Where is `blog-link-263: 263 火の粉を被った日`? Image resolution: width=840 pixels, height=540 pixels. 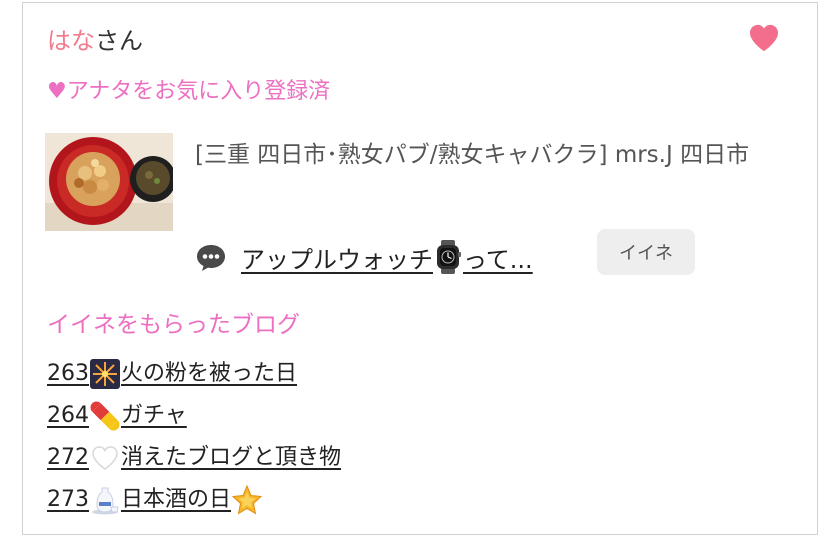 blog-link-263: 263 火の粉を被った日 is located at coordinates (172, 374).